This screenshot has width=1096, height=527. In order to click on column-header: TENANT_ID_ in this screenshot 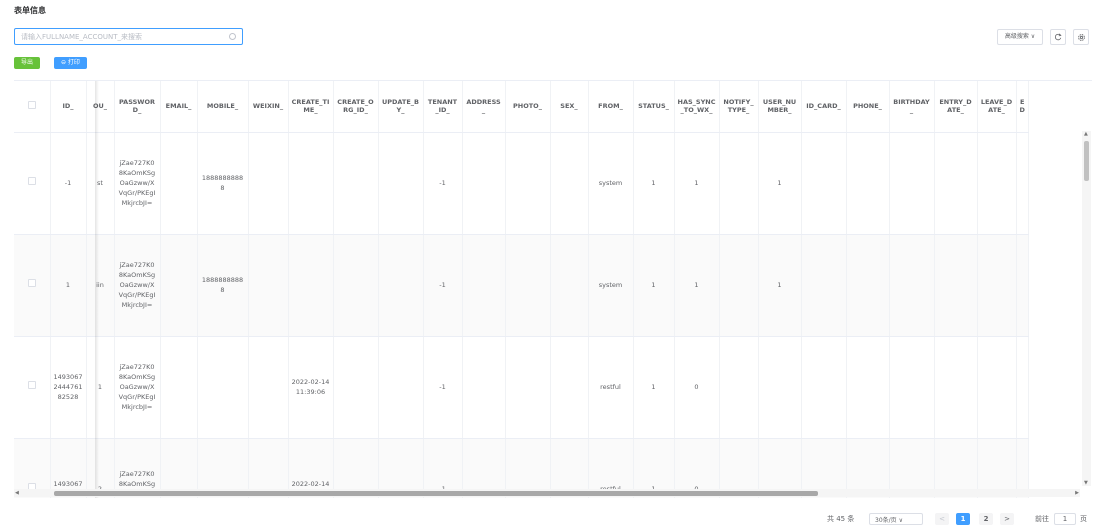, I will do `click(443, 107)`.